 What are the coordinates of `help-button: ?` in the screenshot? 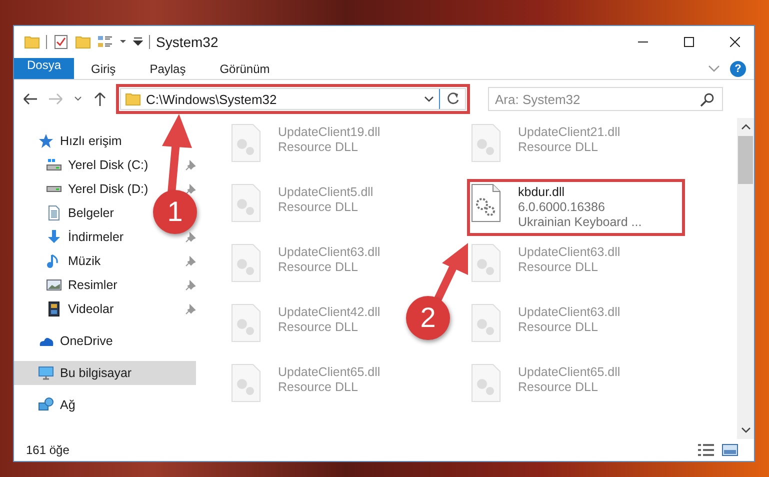 It's located at (738, 68).